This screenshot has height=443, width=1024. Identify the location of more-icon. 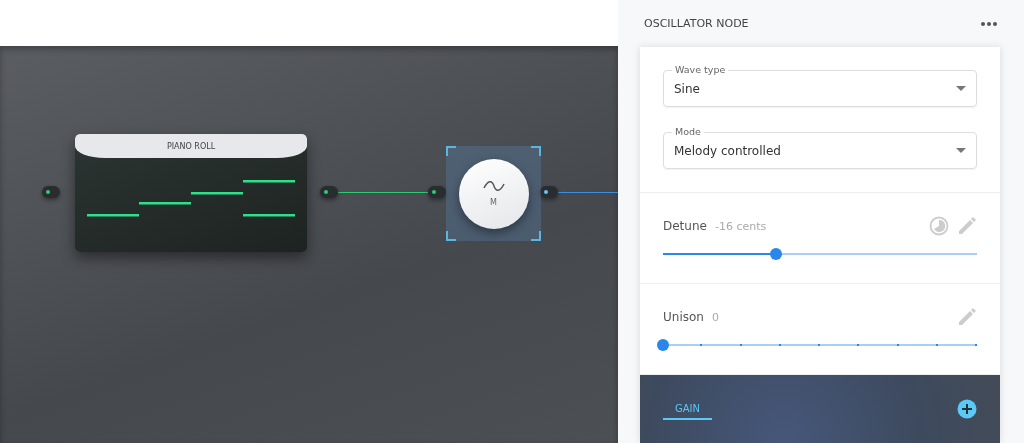
(989, 23).